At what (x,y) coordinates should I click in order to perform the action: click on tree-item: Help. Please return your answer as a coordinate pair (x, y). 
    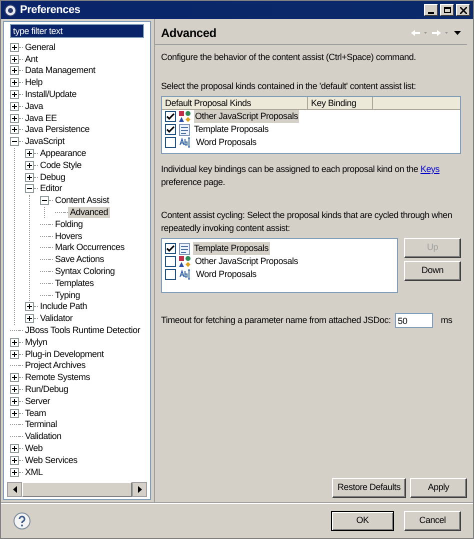
    Looking at the image, I should click on (34, 82).